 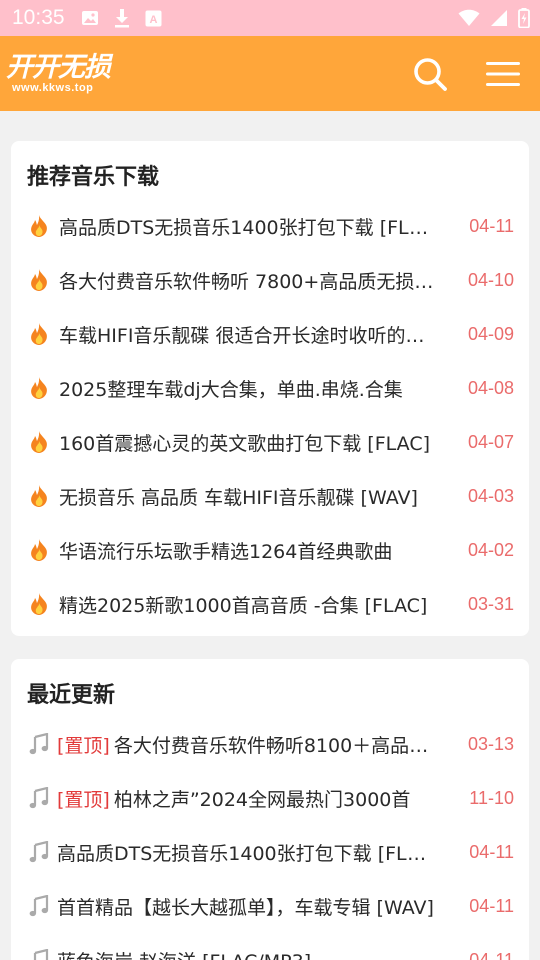 I want to click on recommend-item: 精选2025新歌1000首高音质 -合集 [FLAC] 03-31, so click(x=270, y=604).